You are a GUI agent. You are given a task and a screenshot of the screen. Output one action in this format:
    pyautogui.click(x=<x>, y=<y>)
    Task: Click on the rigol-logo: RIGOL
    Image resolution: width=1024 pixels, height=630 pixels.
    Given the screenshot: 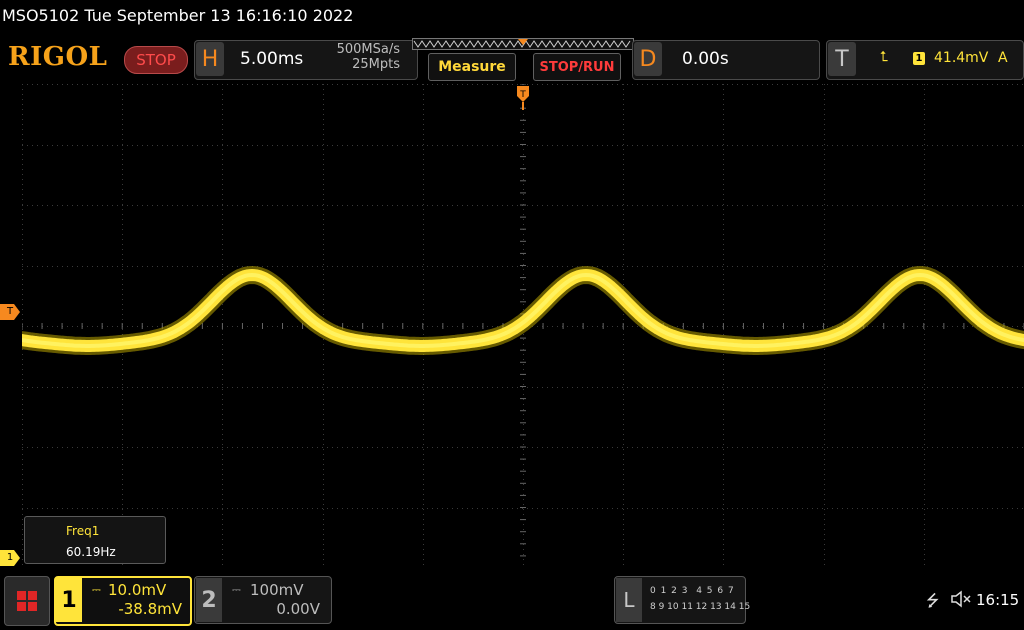 What is the action you would take?
    pyautogui.click(x=58, y=57)
    